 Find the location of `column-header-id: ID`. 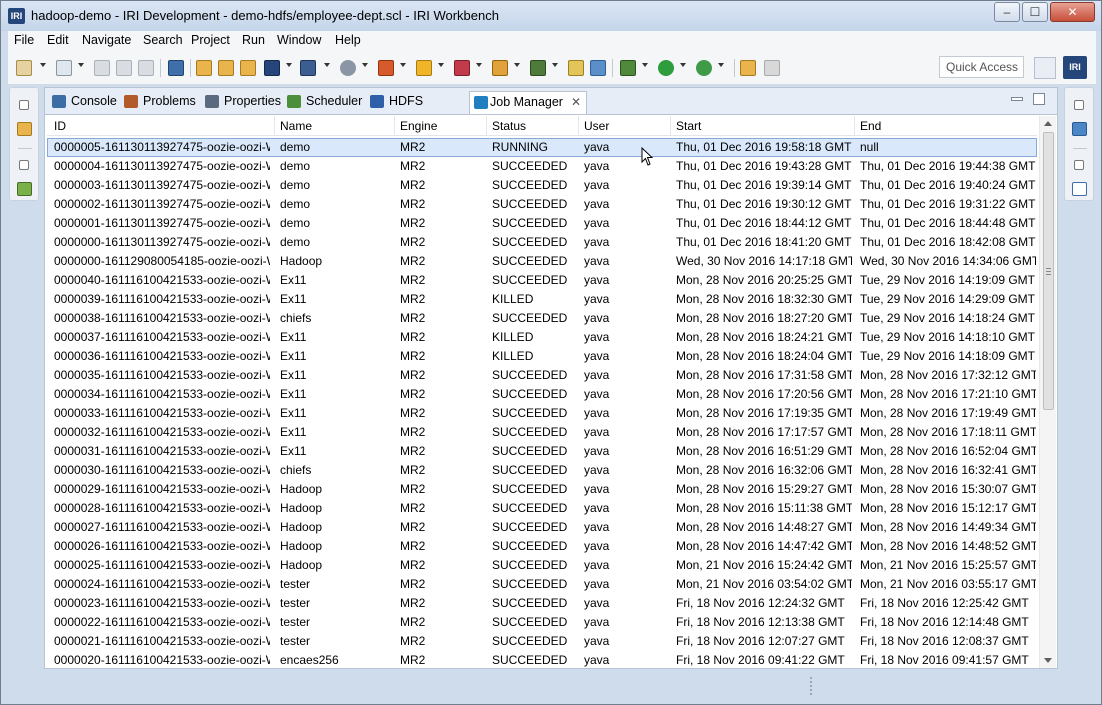

column-header-id: ID is located at coordinates (60, 126).